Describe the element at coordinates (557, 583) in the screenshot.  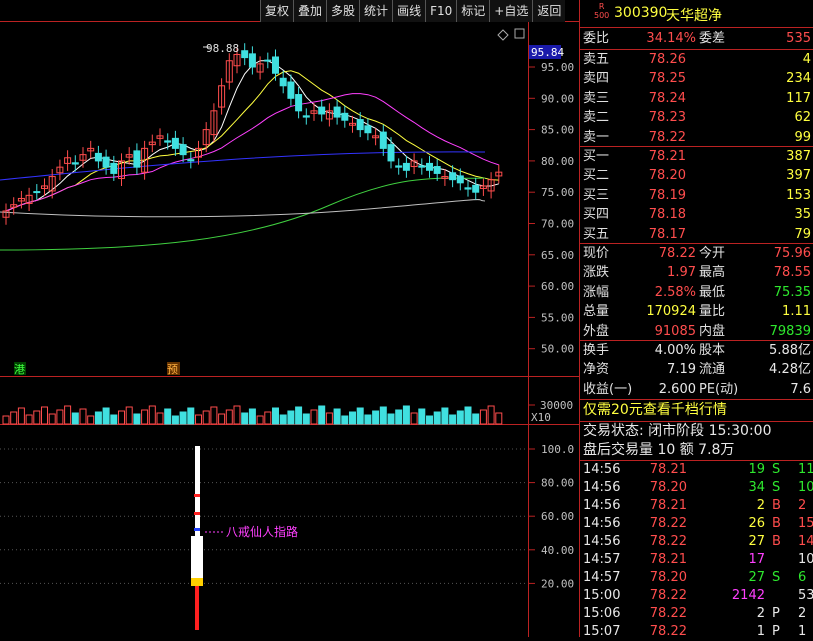
I see `indicator-tick-label: 20.00` at that location.